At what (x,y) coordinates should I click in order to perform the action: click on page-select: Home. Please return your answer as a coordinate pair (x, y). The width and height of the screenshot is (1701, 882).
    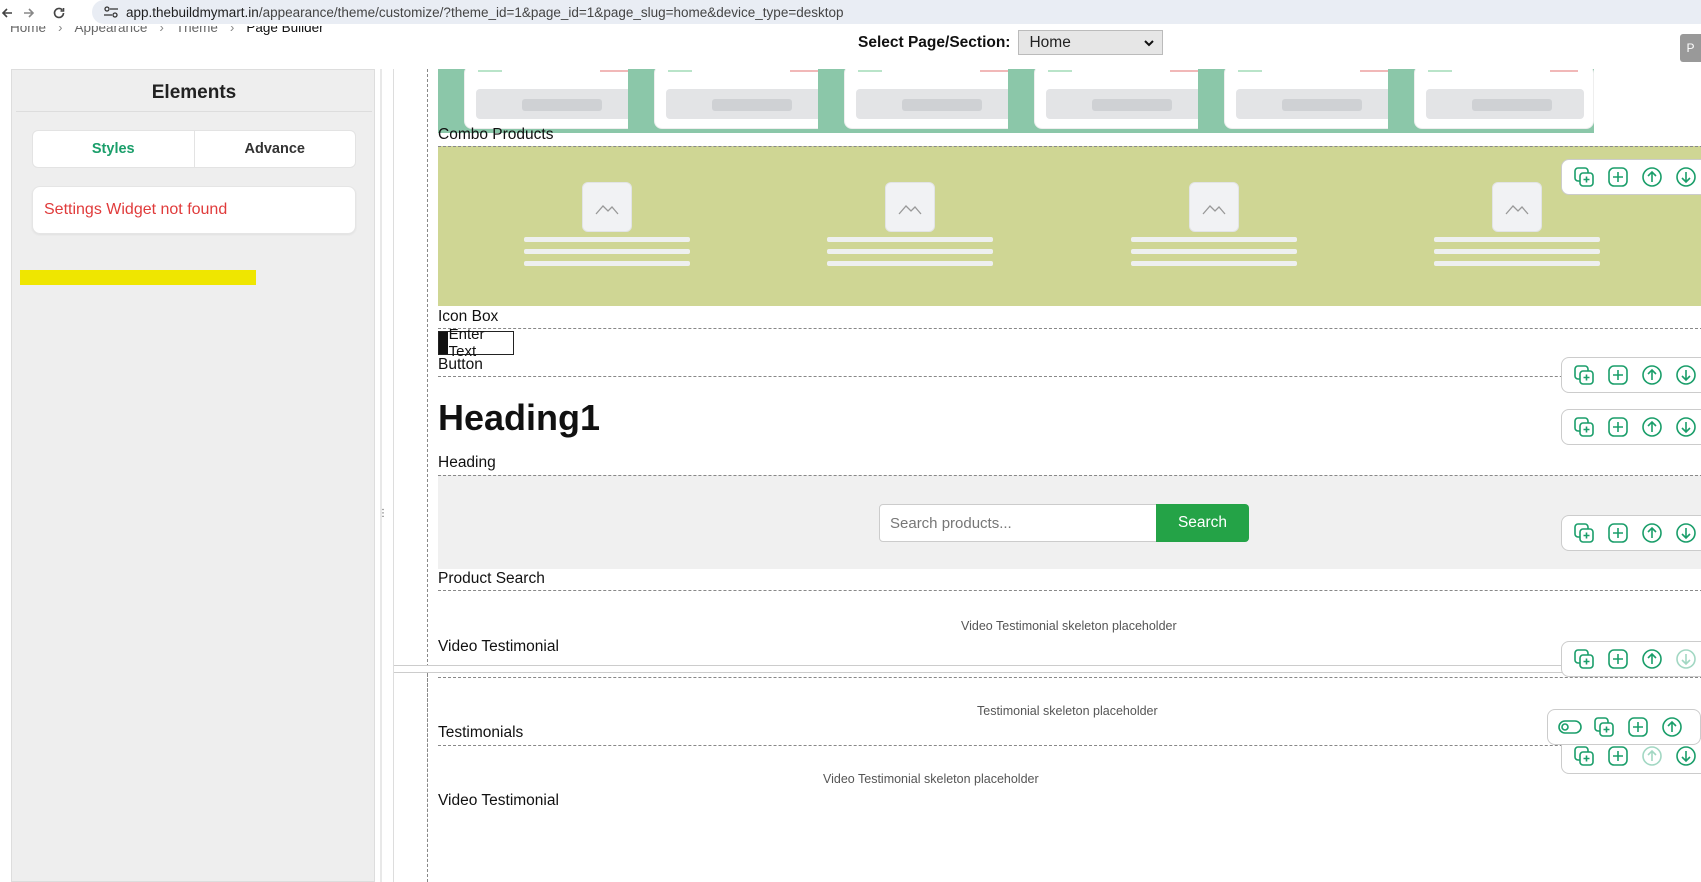
    Looking at the image, I should click on (1091, 42).